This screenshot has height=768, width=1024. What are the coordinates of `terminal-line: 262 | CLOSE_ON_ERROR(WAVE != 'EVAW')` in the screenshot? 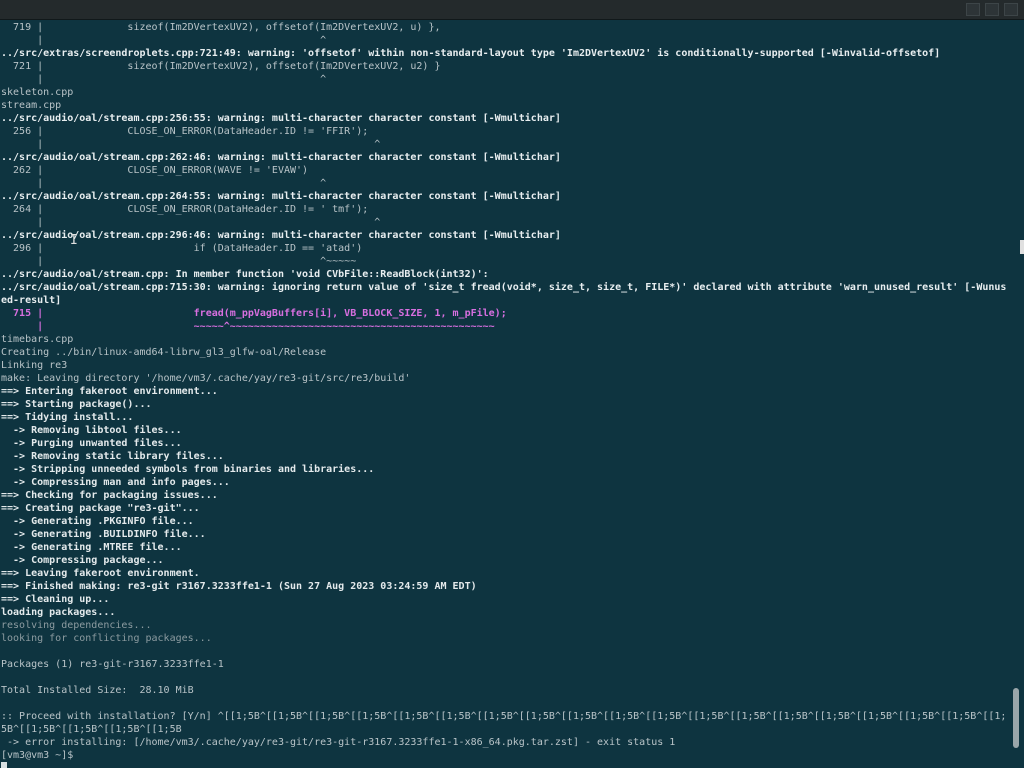 It's located at (155, 170).